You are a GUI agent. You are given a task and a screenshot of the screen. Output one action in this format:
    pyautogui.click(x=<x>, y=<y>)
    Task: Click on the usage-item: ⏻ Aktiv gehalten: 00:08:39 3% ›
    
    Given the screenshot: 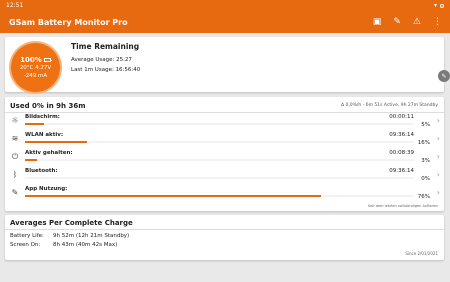 What is the action you would take?
    pyautogui.click(x=224, y=159)
    